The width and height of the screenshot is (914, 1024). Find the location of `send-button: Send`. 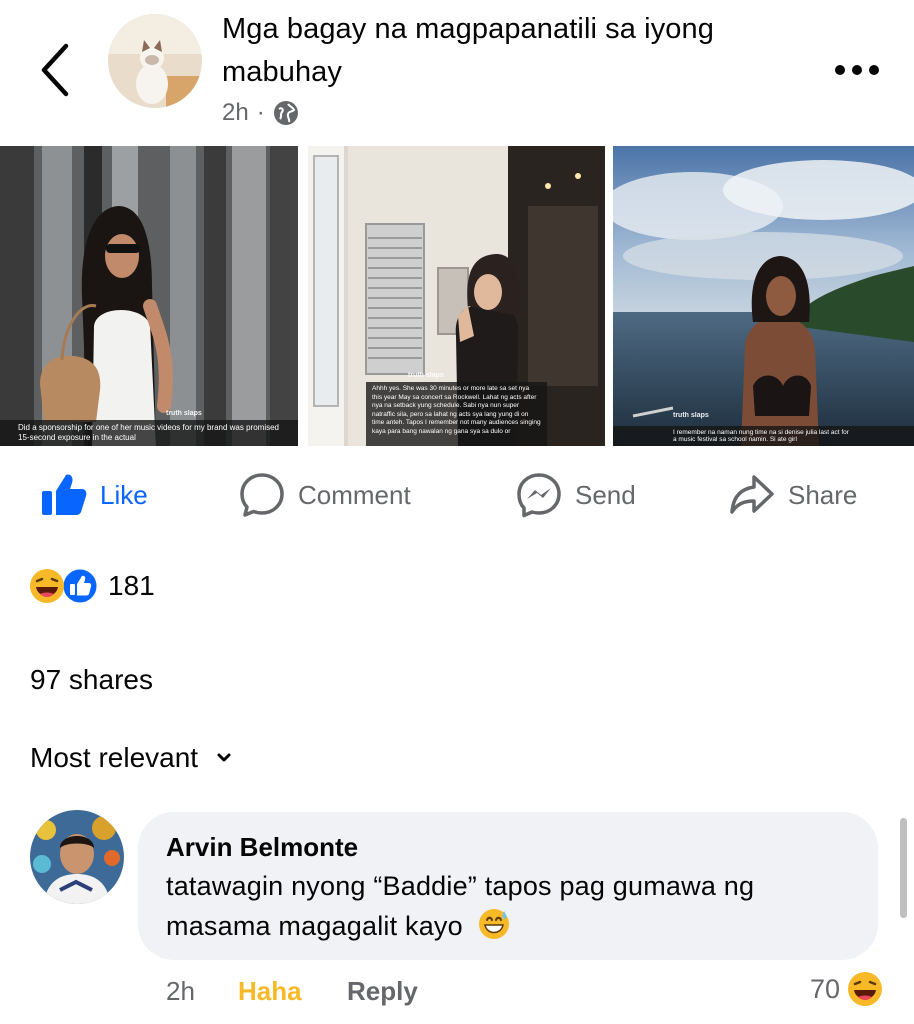

send-button: Send is located at coordinates (575, 495).